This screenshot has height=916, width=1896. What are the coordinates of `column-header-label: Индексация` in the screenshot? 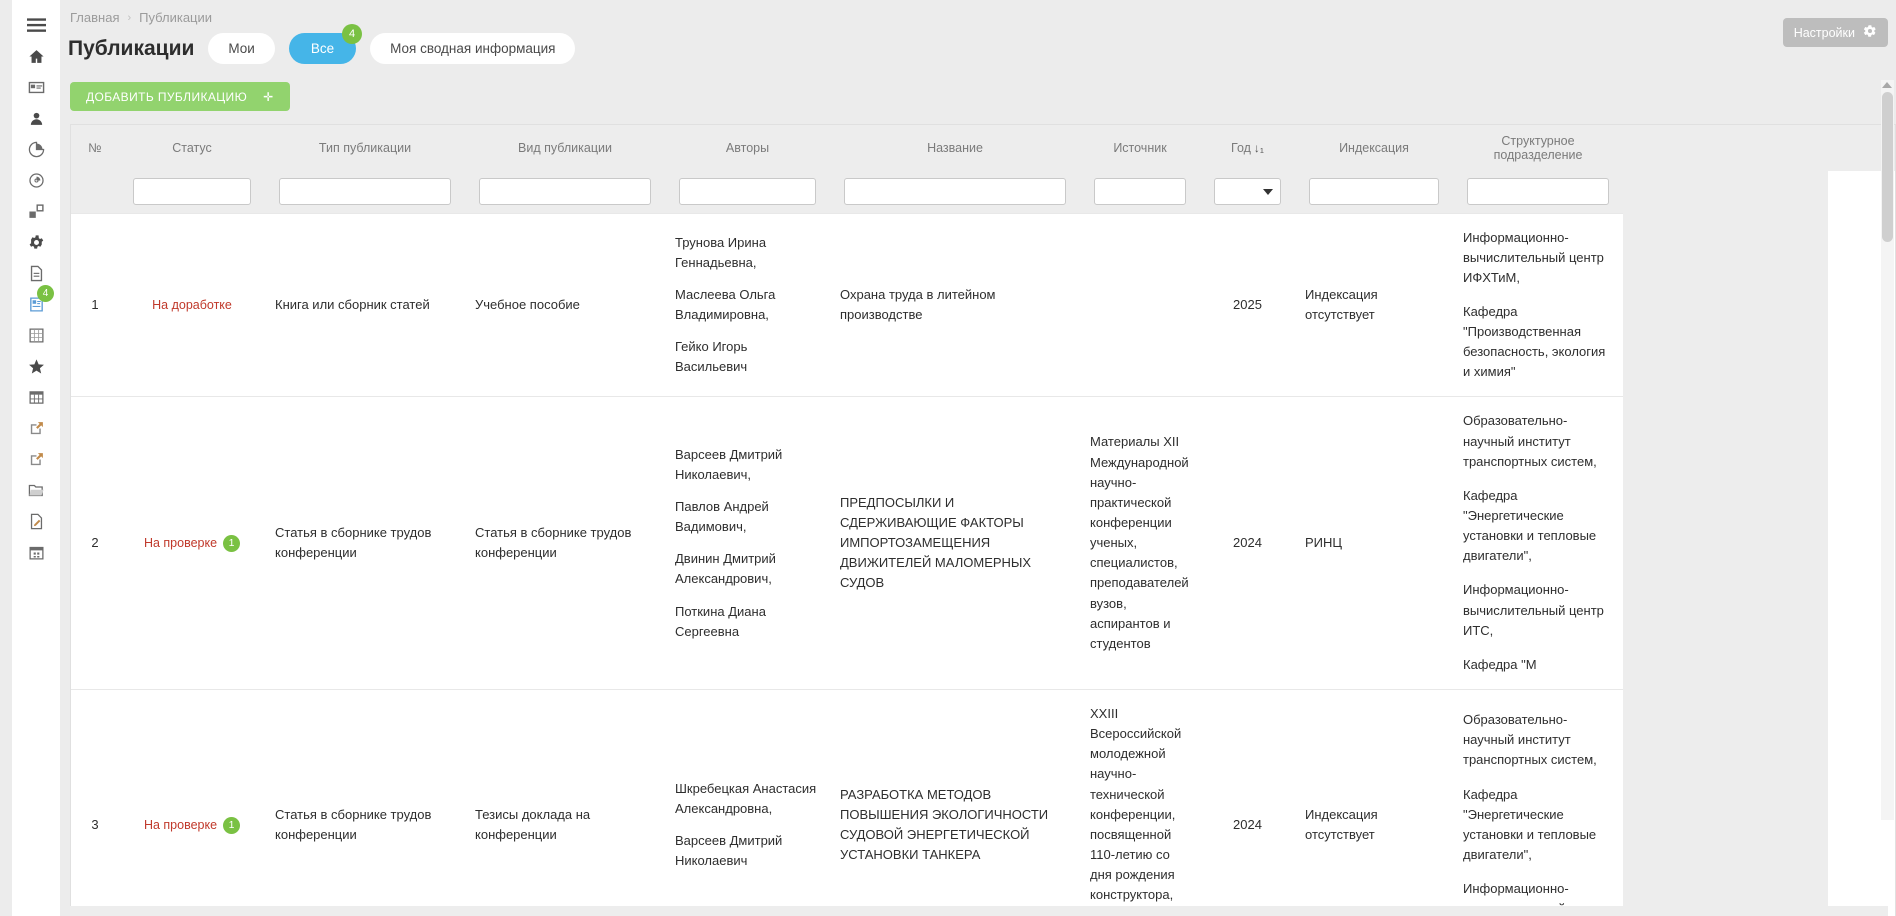 It's located at (1374, 148).